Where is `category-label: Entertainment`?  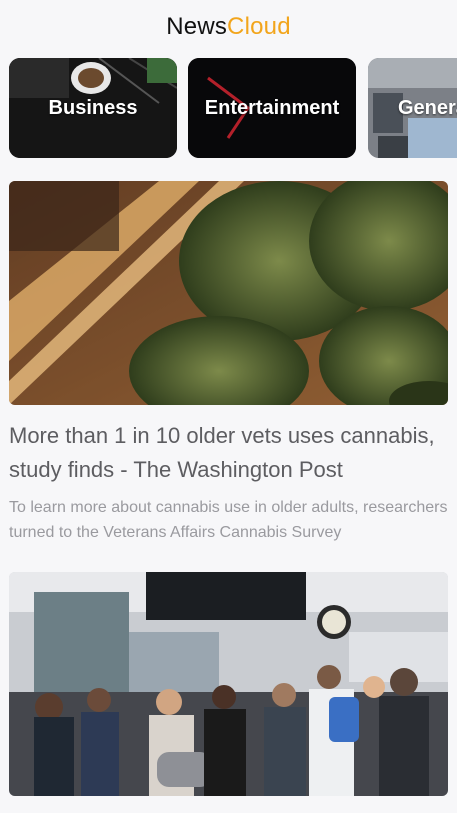 category-label: Entertainment is located at coordinates (272, 107).